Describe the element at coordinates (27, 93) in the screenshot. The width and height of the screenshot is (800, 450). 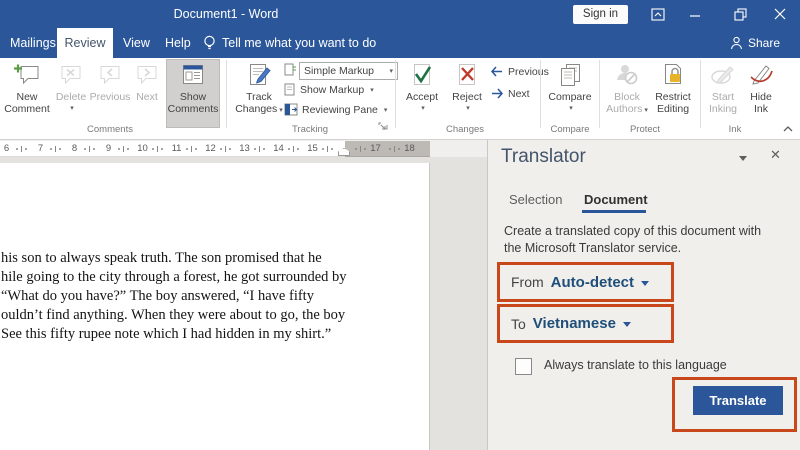
I see `new-comment-button: New Comment` at that location.